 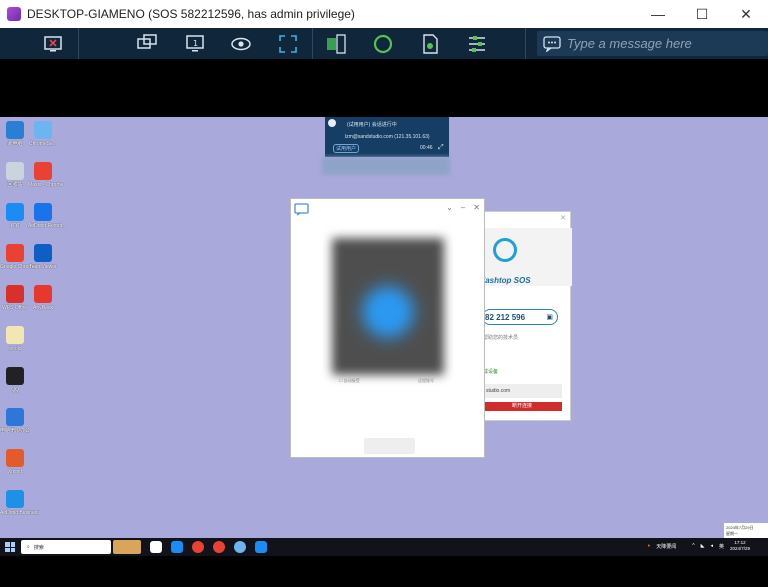 I want to click on desktop-icon: AirDroid Business, so click(x=20, y=503).